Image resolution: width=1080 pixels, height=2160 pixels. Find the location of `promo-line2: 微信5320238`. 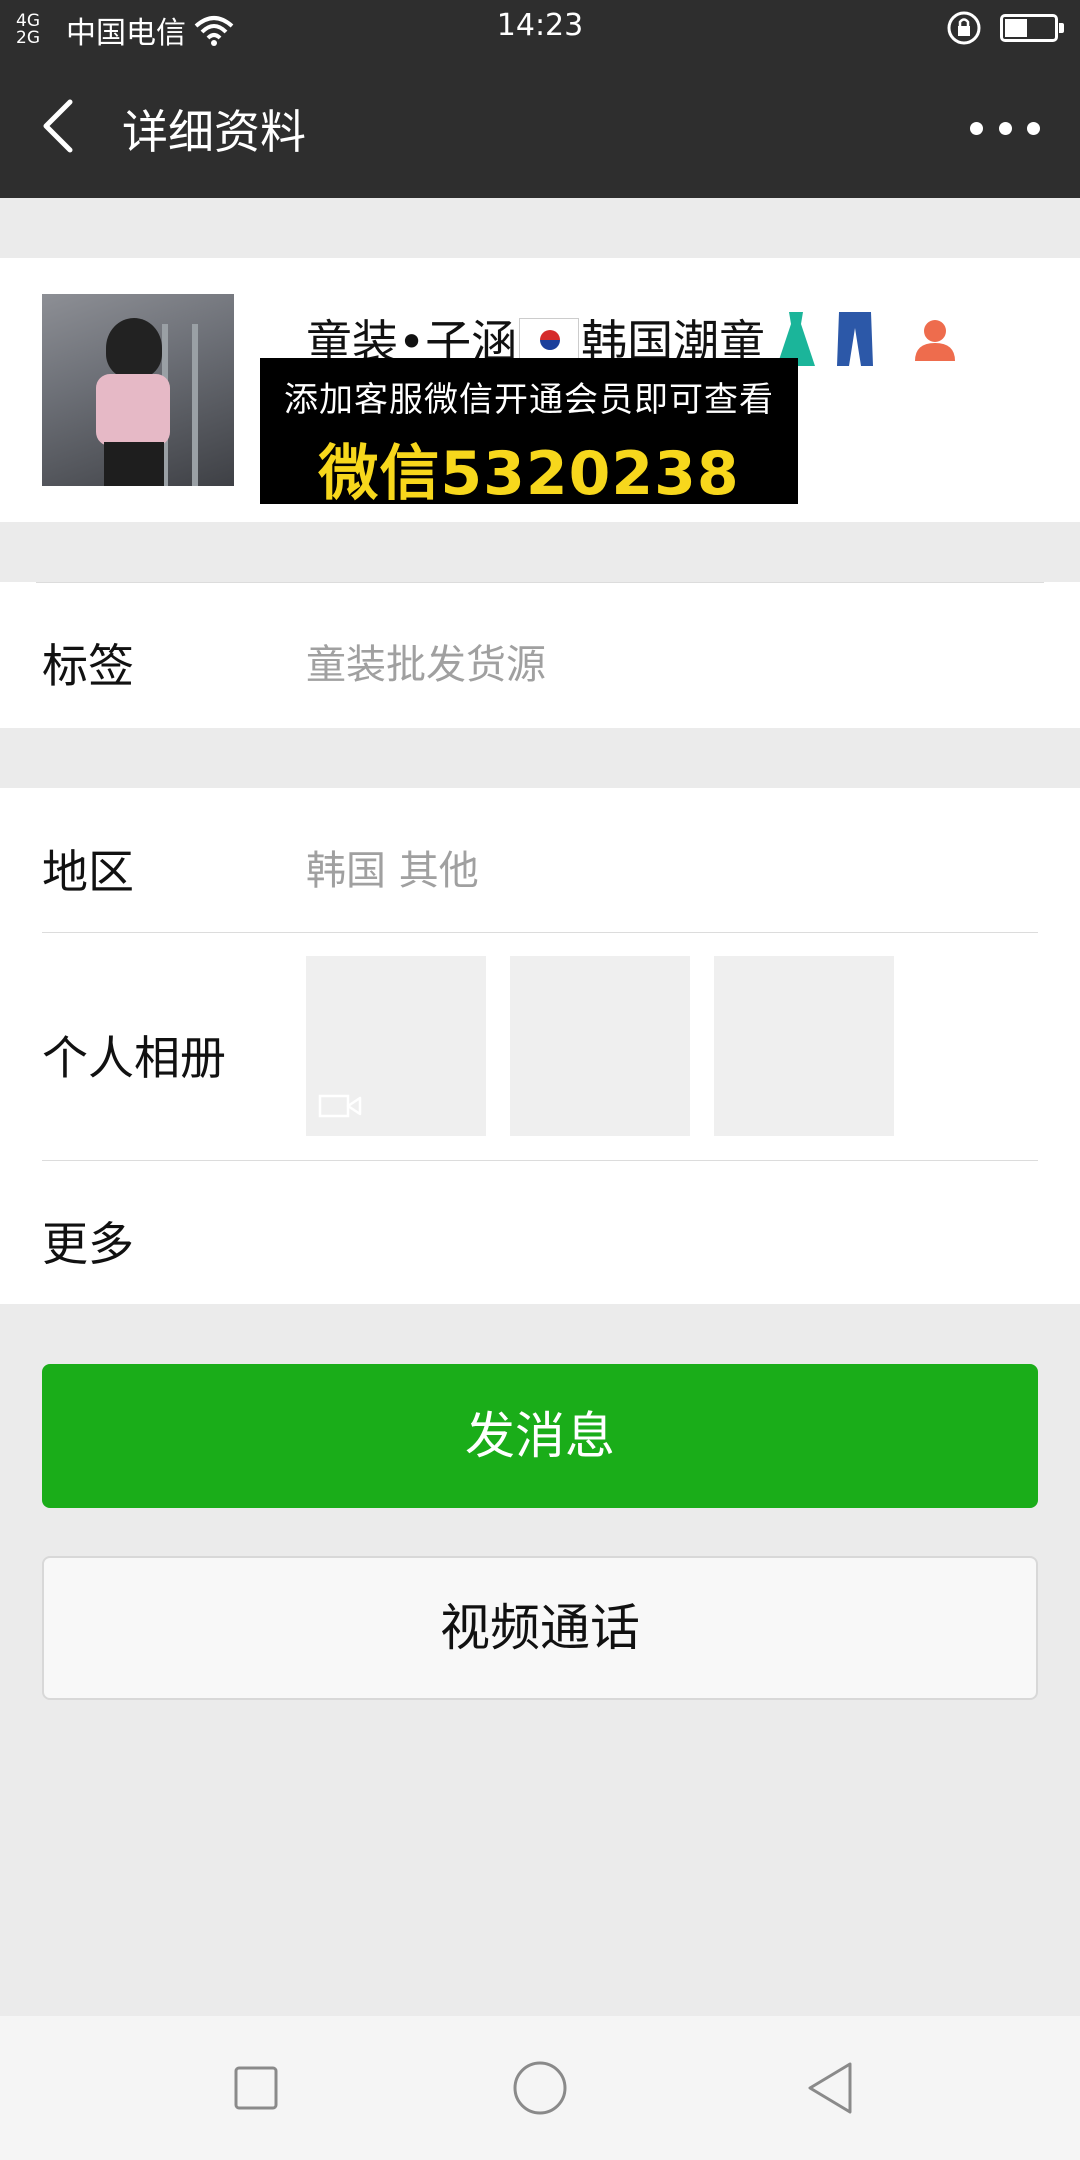

promo-line2: 微信5320238 is located at coordinates (529, 474).